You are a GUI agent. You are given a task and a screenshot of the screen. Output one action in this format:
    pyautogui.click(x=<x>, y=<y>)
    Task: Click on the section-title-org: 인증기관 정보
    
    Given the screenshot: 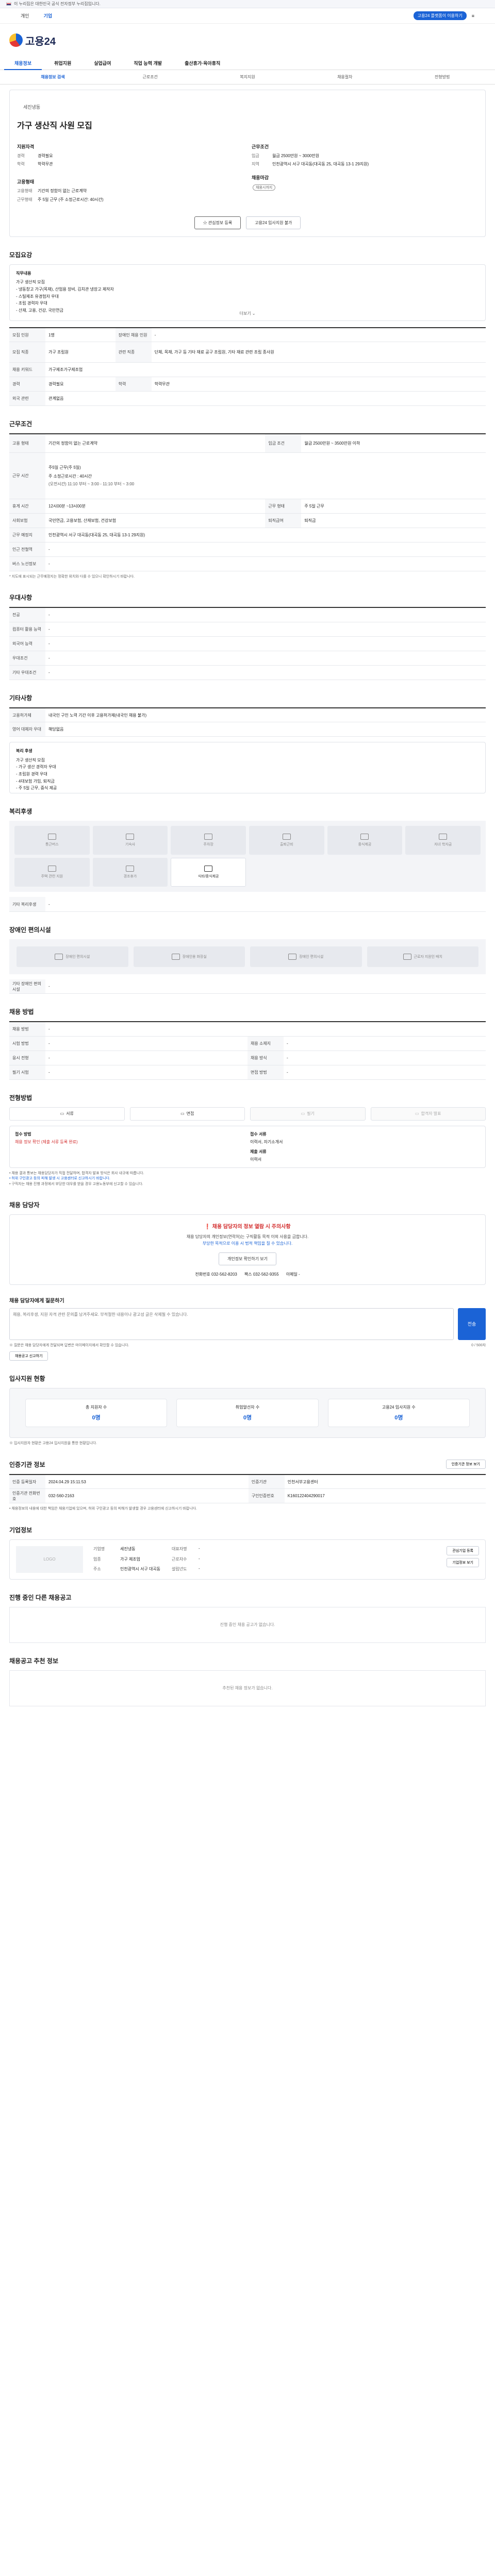 What is the action you would take?
    pyautogui.click(x=27, y=1464)
    